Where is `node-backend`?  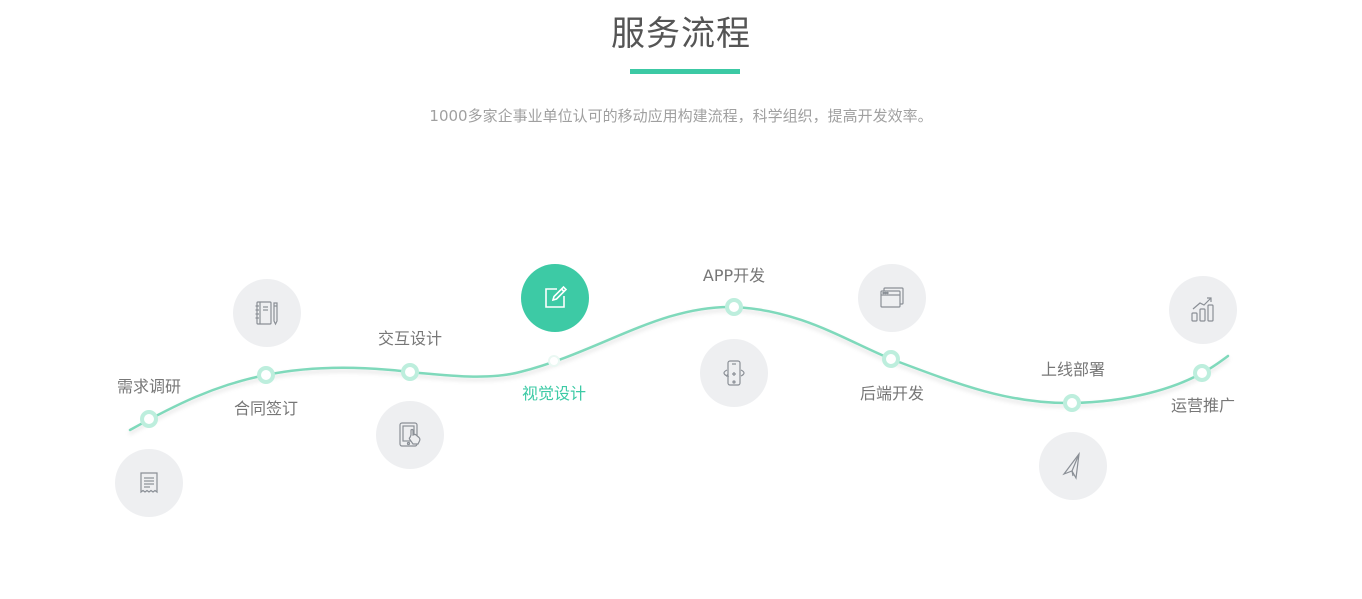
node-backend is located at coordinates (891, 359).